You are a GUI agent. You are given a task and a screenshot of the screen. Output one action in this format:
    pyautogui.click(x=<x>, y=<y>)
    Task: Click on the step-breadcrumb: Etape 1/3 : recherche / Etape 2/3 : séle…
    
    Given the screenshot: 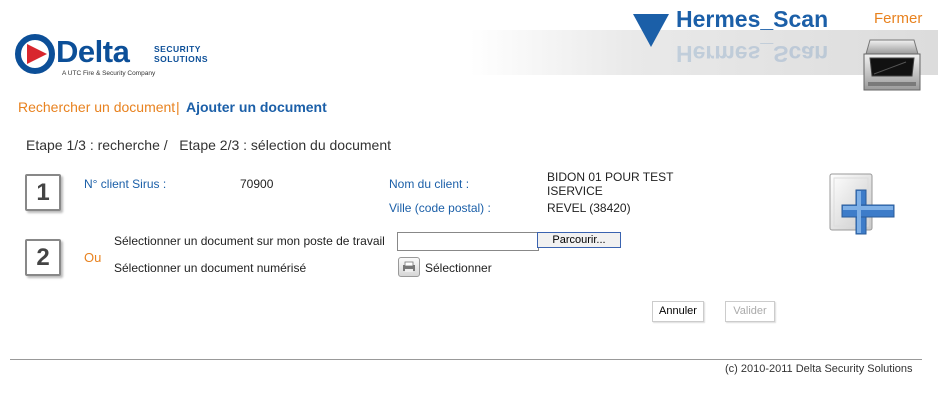 What is the action you would take?
    pyautogui.click(x=209, y=145)
    